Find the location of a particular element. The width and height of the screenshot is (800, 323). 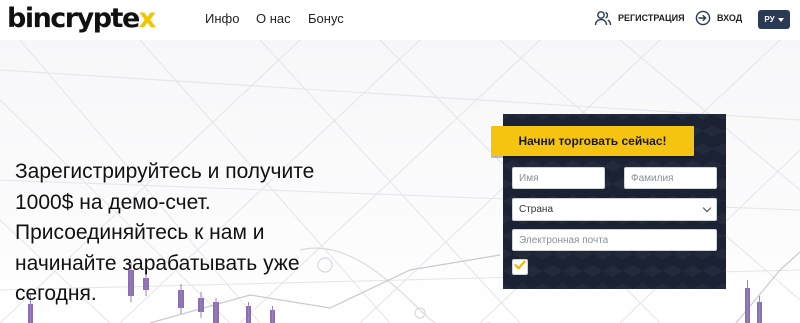

checkmark-icon is located at coordinates (520, 267).